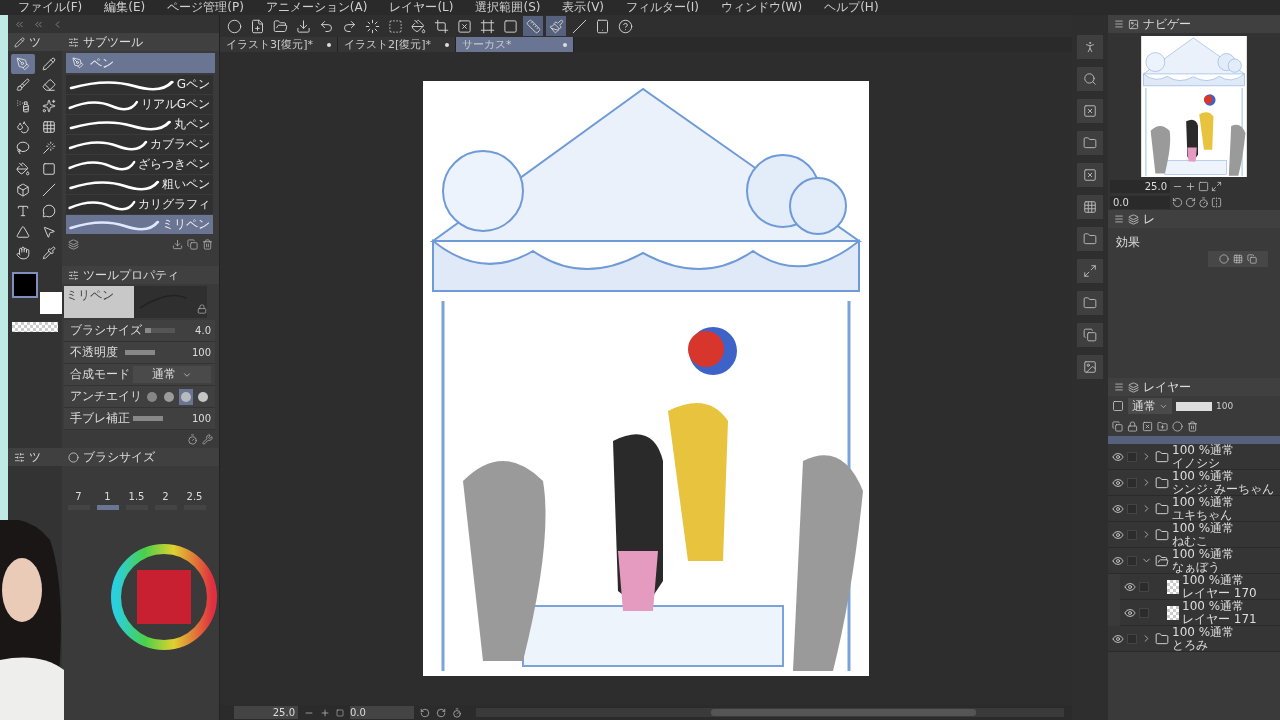 The width and height of the screenshot is (1280, 720). What do you see at coordinates (1216, 186) in the screenshot?
I see `expand-icon` at bounding box center [1216, 186].